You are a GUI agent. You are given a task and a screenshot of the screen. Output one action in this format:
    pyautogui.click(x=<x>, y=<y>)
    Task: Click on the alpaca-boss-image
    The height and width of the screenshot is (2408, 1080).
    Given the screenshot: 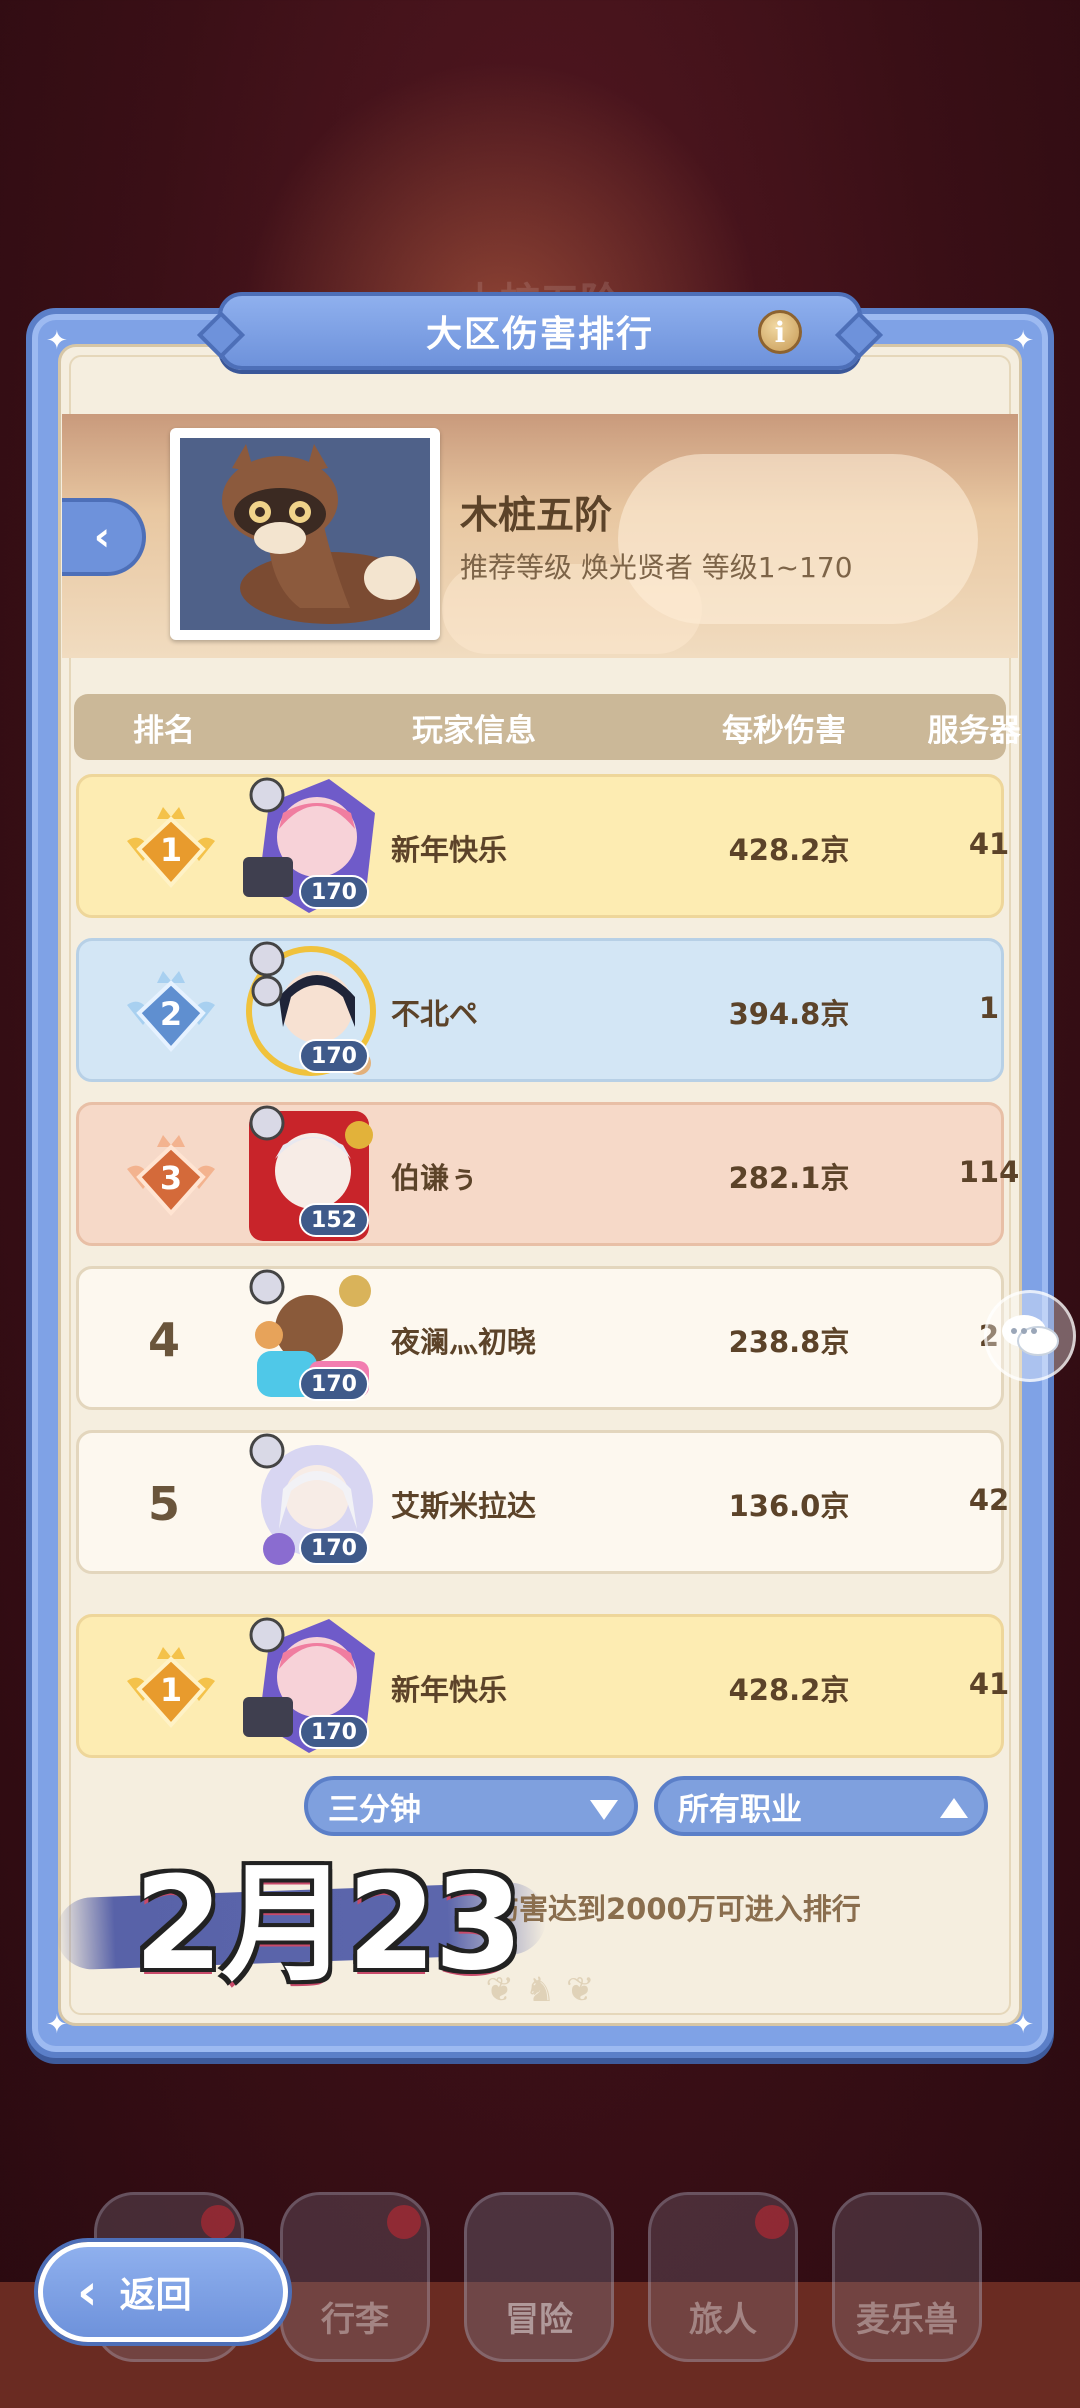 What is the action you would take?
    pyautogui.click(x=305, y=534)
    